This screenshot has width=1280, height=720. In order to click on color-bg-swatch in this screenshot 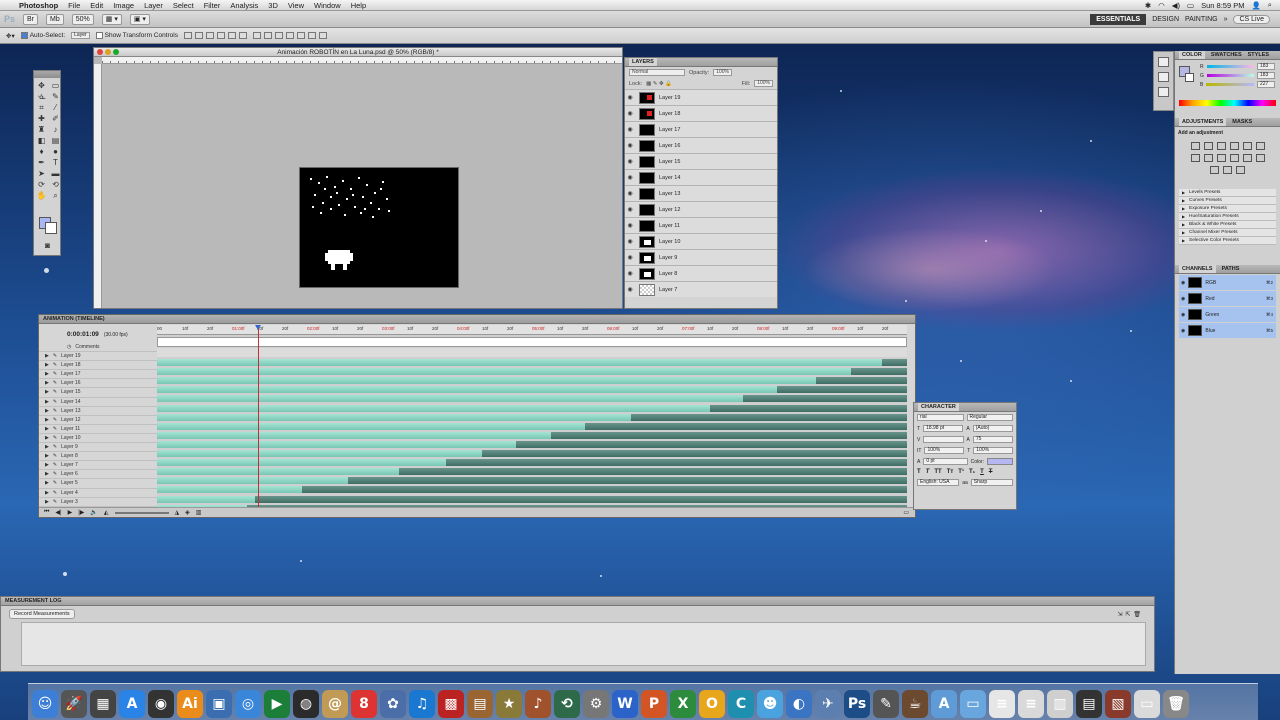, I will do `click(1189, 77)`.